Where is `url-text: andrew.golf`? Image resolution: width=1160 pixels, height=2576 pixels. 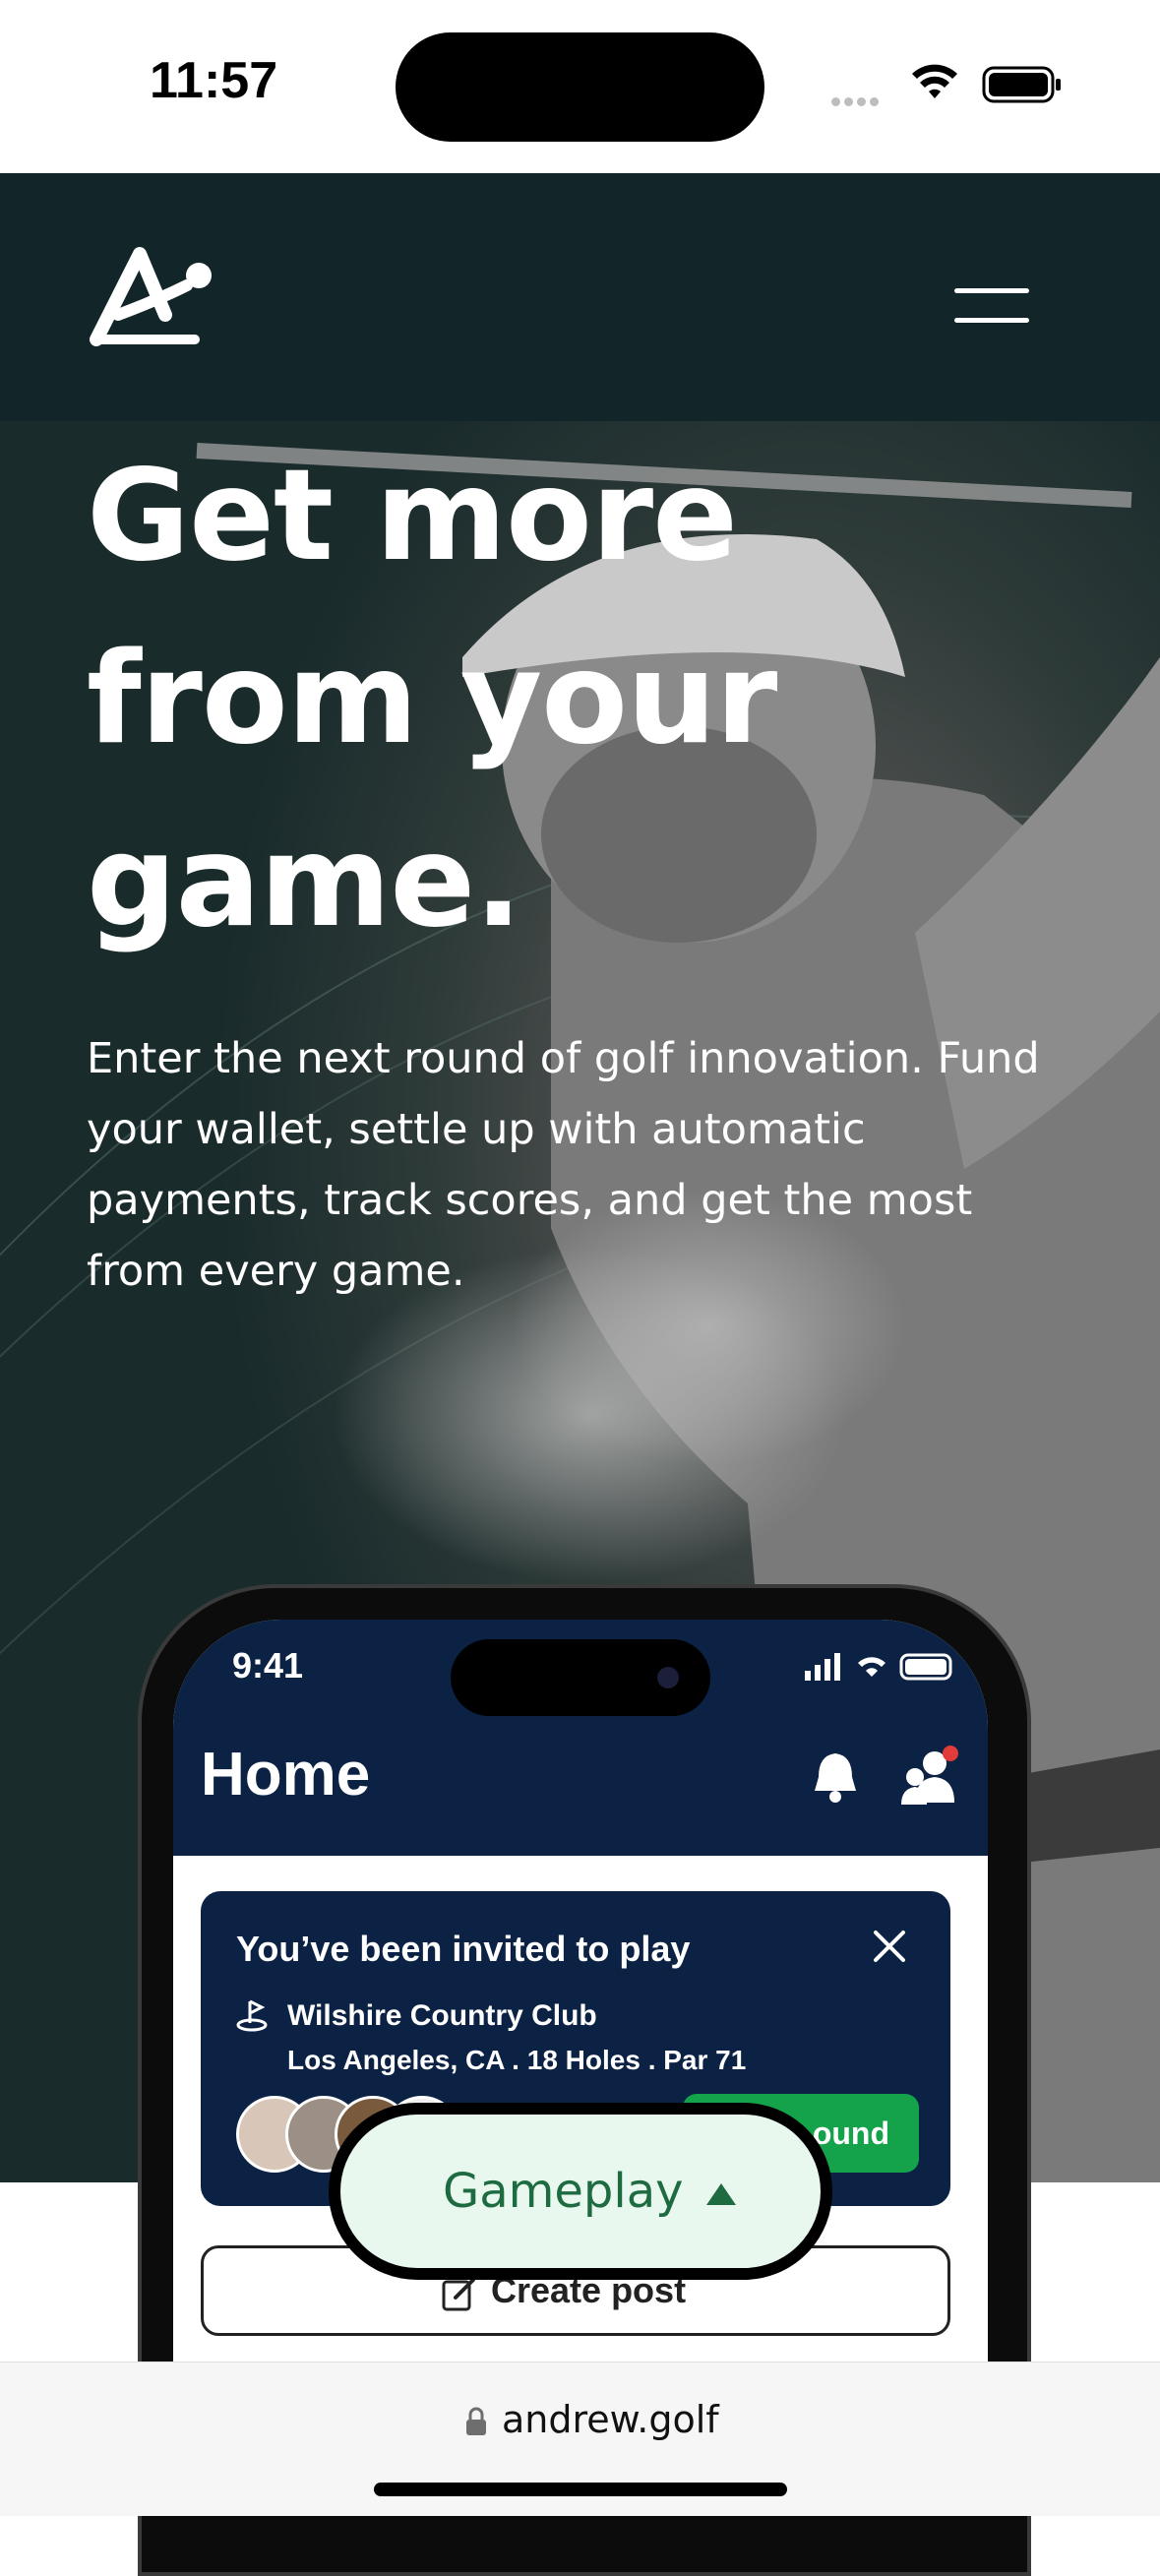
url-text: andrew.golf is located at coordinates (610, 2419).